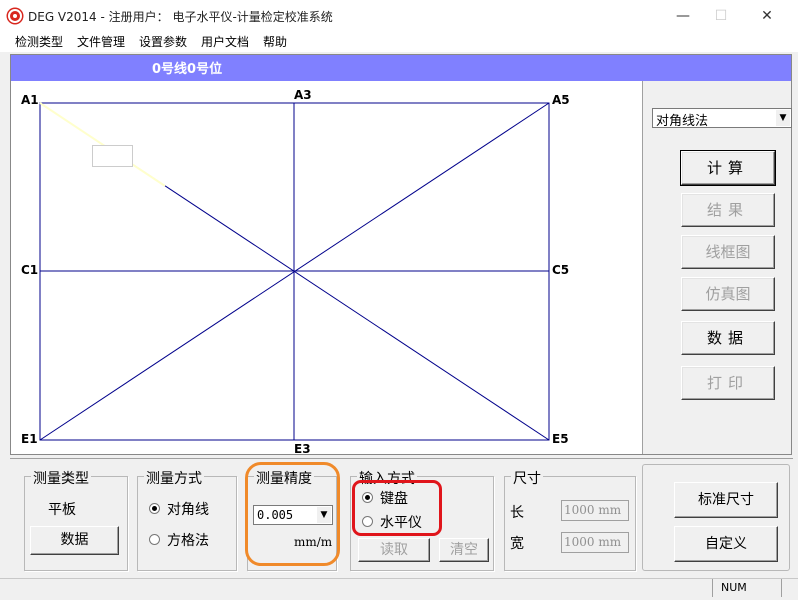  Describe the element at coordinates (154, 508) in the screenshot. I see `mode-diagonal-radio` at that location.